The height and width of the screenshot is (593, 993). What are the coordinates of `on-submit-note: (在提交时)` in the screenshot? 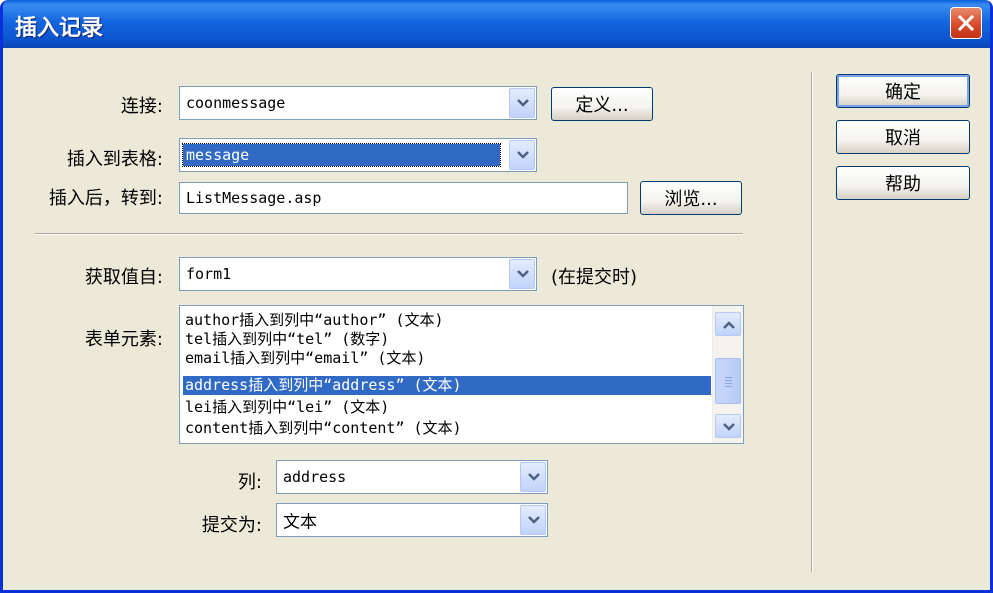 It's located at (594, 277).